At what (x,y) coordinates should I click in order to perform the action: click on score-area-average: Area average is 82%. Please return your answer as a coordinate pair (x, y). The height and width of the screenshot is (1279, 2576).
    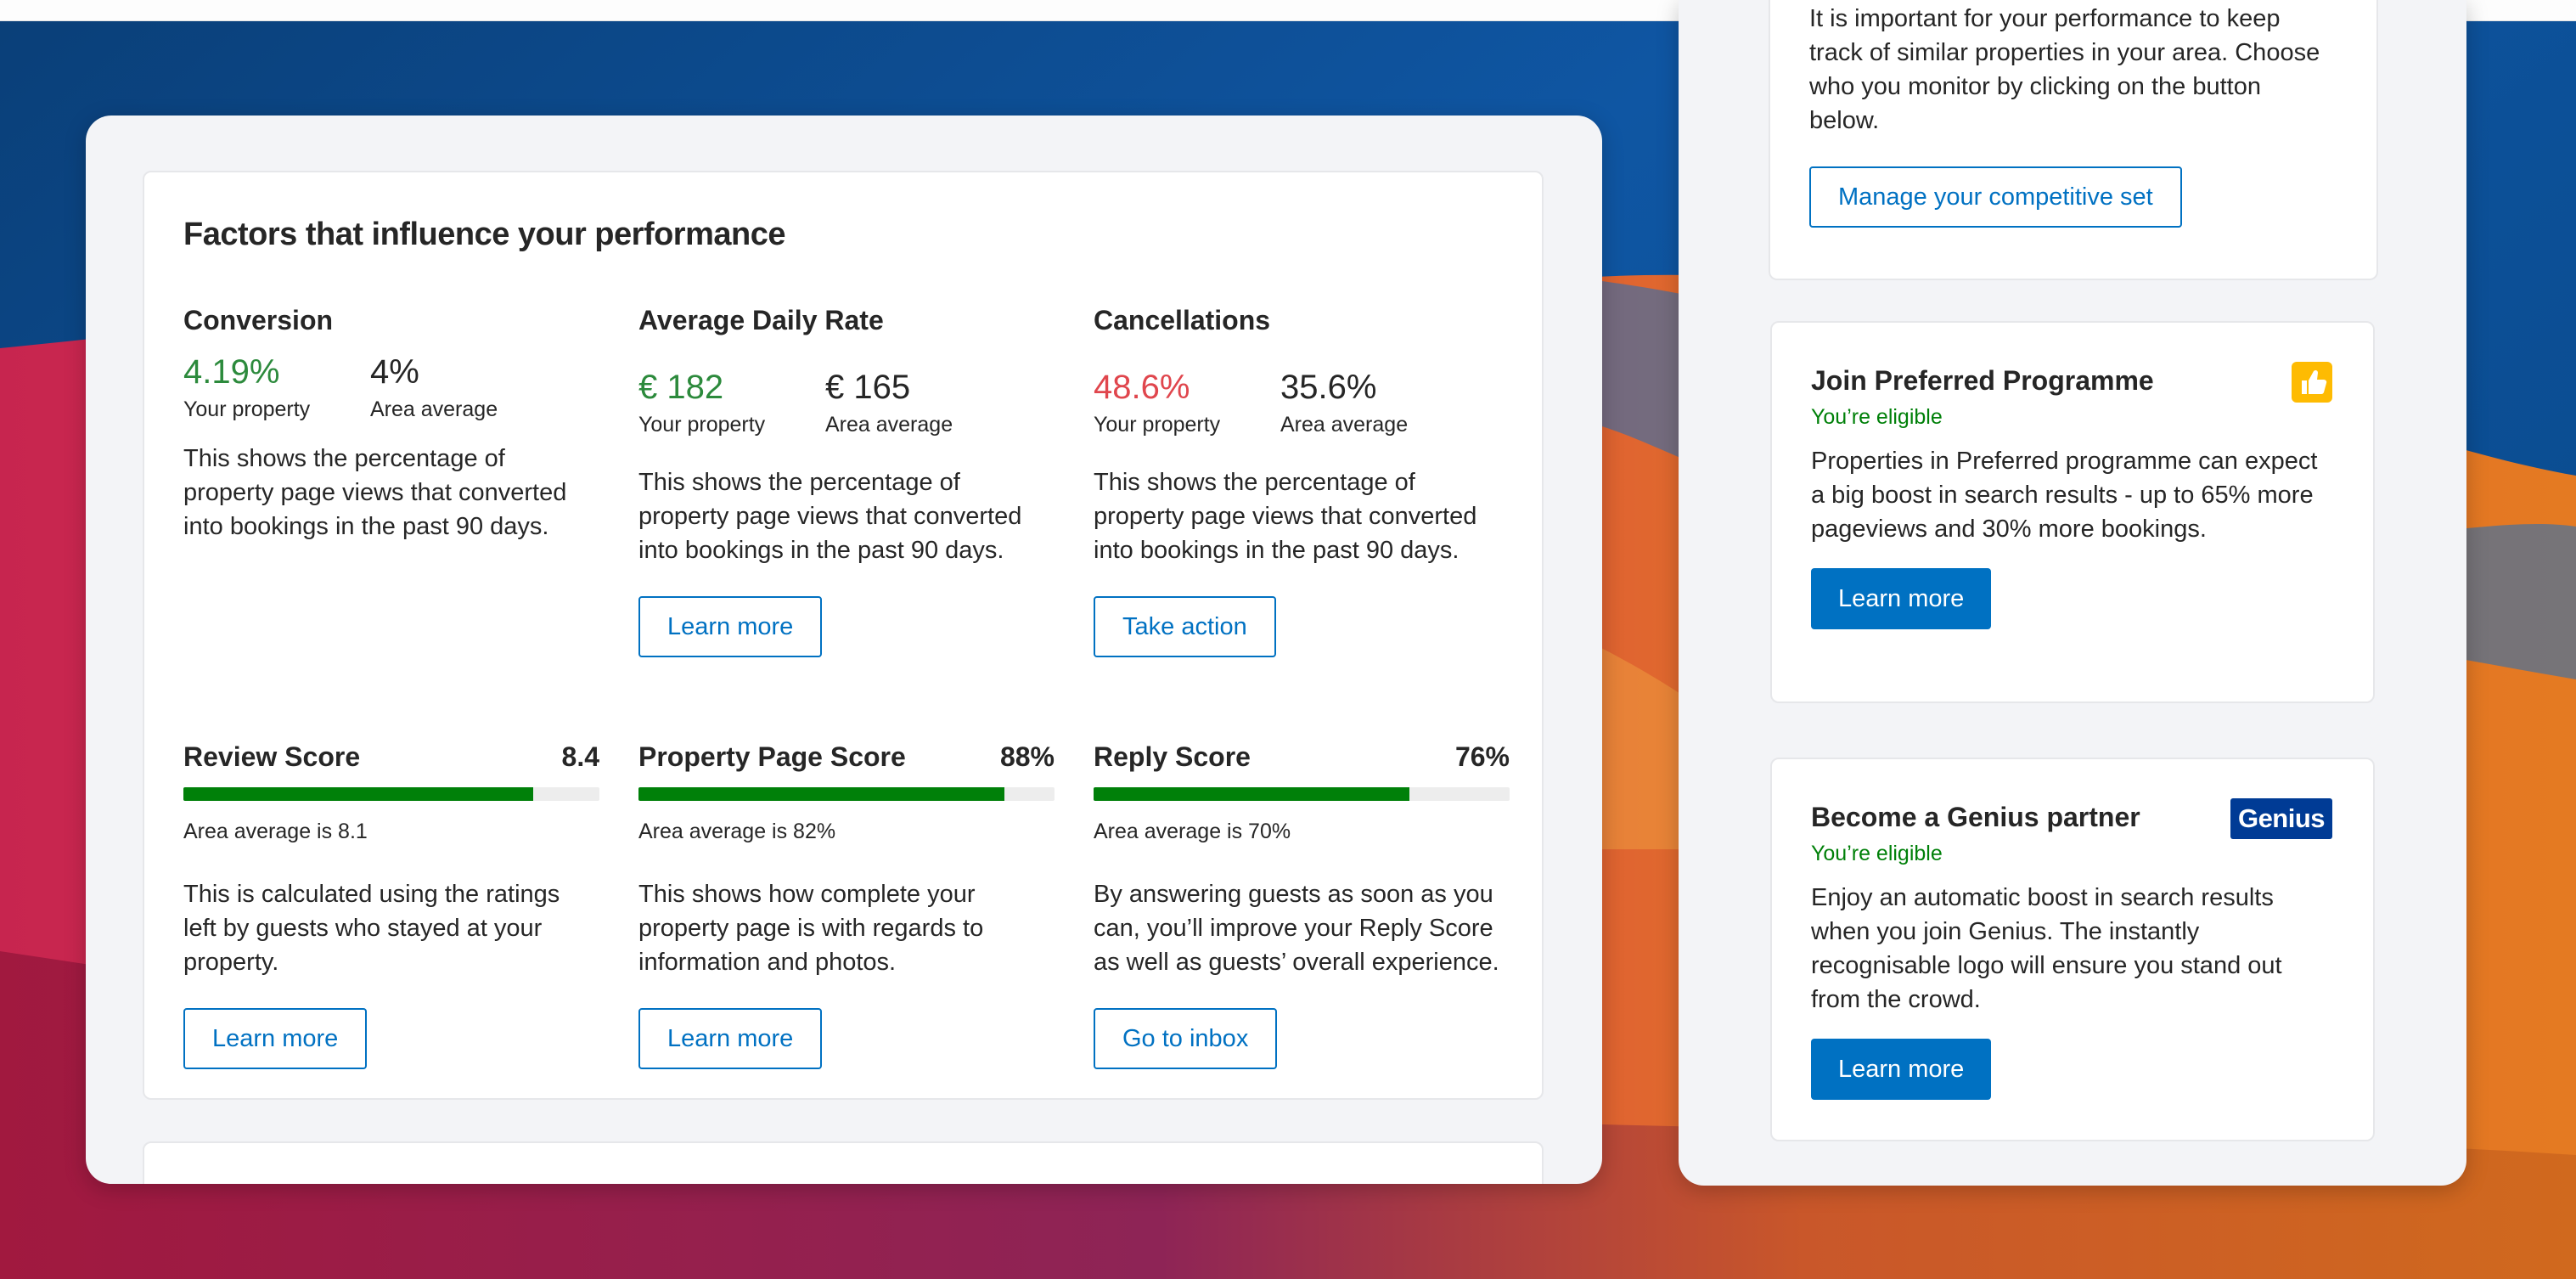
    Looking at the image, I should click on (737, 831).